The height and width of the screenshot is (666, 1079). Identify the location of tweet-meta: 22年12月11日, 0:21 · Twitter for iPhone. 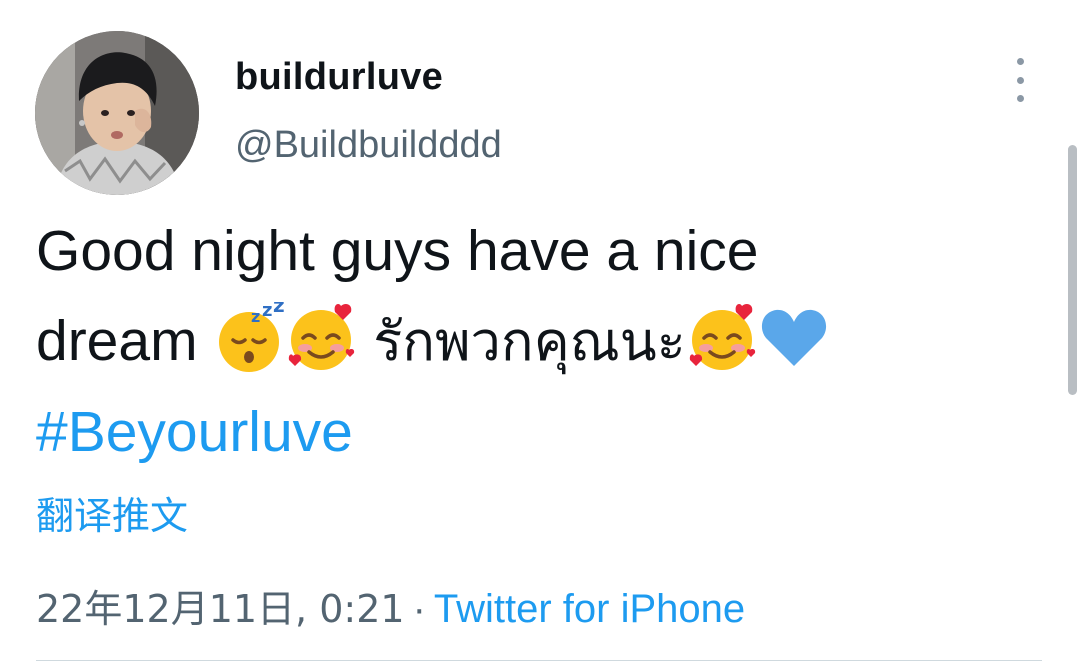
(390, 605).